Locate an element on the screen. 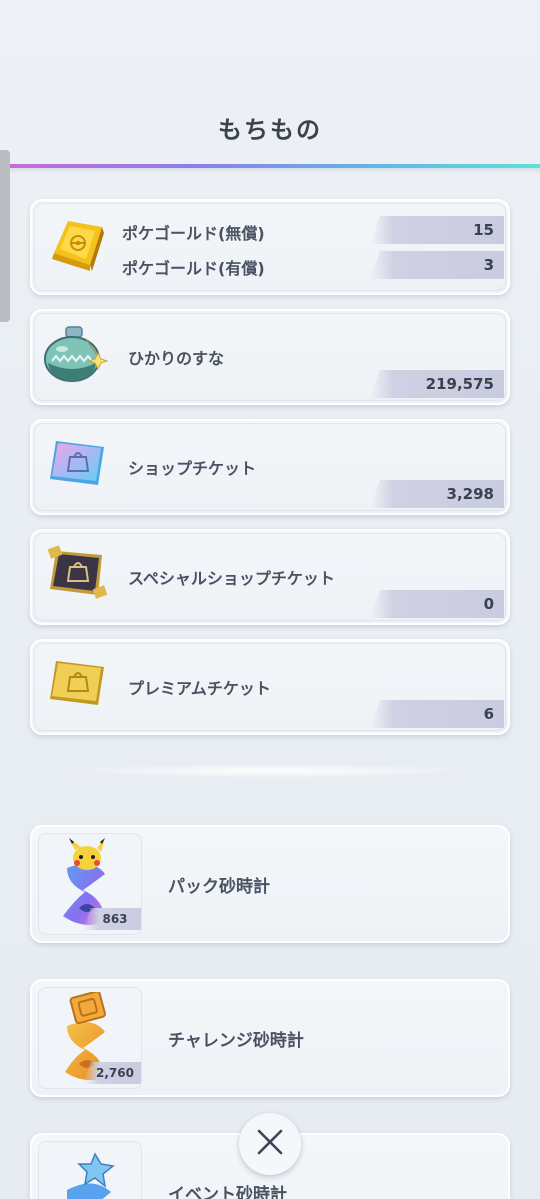 This screenshot has width=540, height=1199. poke-gold-card: ポケゴールド(無償) ポケゴールド(有償) 15 3 is located at coordinates (270, 247).